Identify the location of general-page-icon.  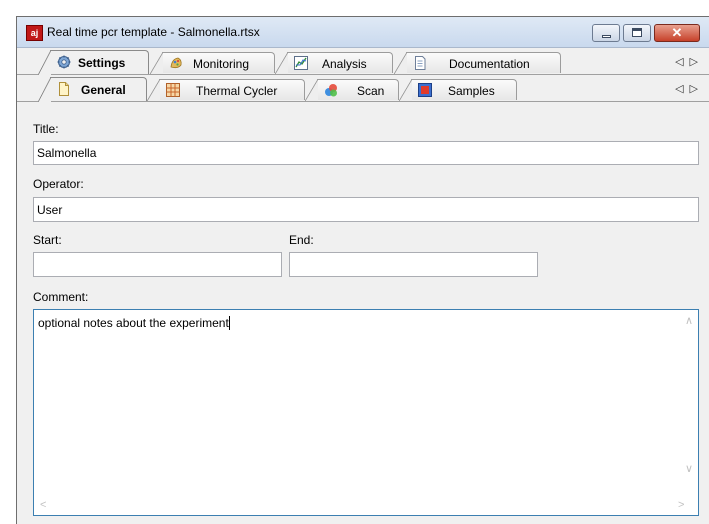
(64, 89).